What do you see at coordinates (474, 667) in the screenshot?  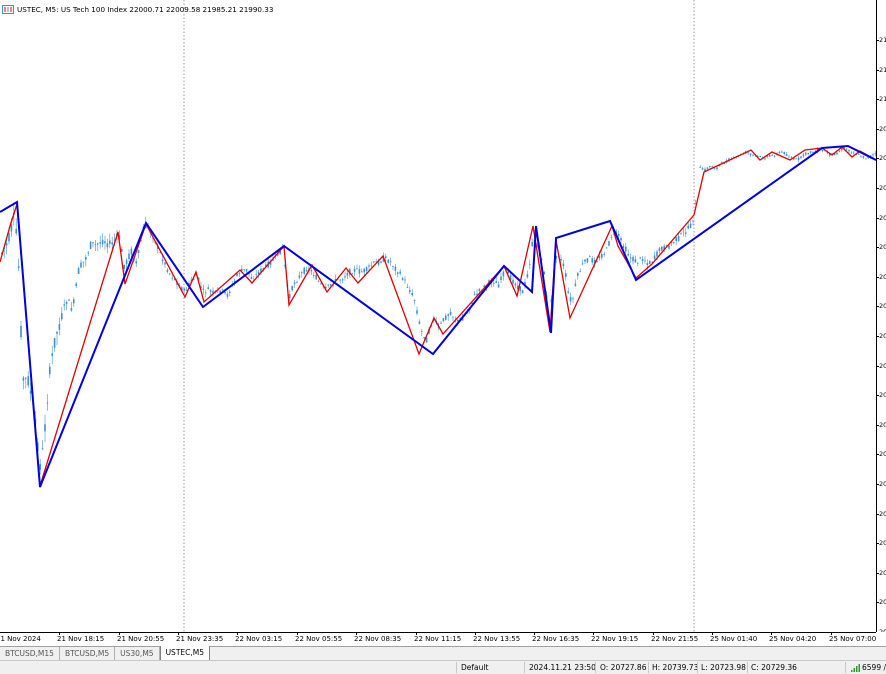 I see `status-profile: Default` at bounding box center [474, 667].